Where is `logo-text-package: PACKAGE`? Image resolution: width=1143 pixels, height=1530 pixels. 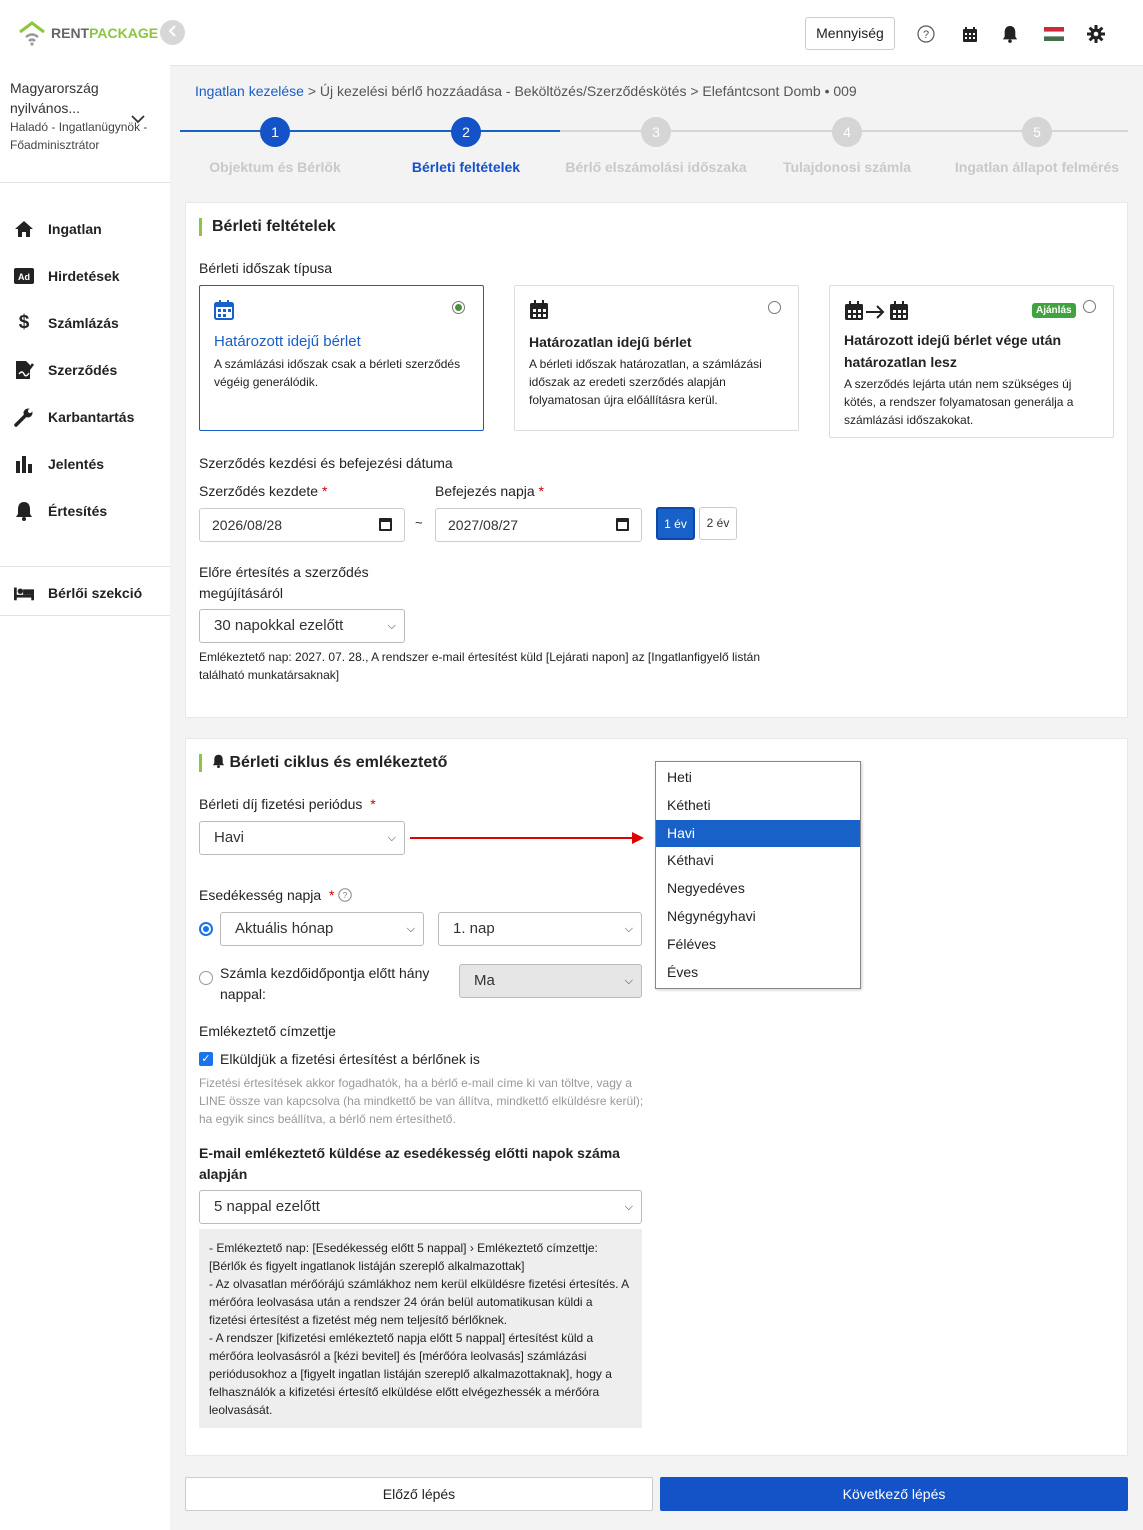 logo-text-package: PACKAGE is located at coordinates (124, 33).